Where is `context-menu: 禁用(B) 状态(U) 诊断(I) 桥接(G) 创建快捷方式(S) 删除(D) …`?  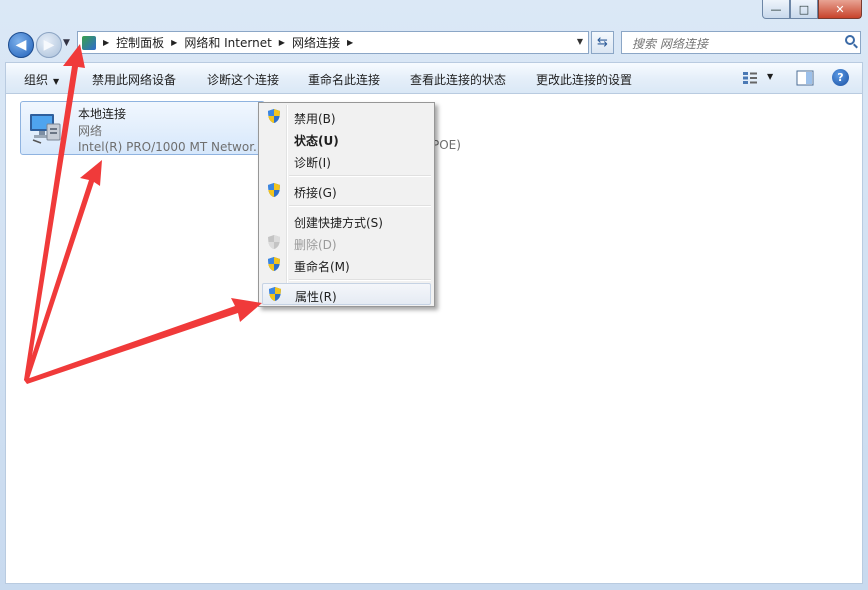 context-menu: 禁用(B) 状态(U) 诊断(I) 桥接(G) 创建快捷方式(S) 删除(D) … is located at coordinates (346, 204).